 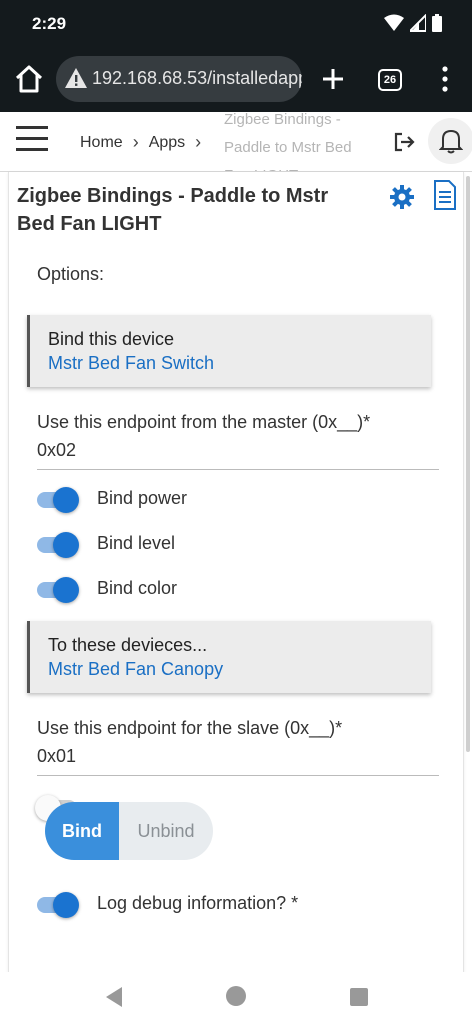 I want to click on log-debug-label: Log debug information? *, so click(x=198, y=903).